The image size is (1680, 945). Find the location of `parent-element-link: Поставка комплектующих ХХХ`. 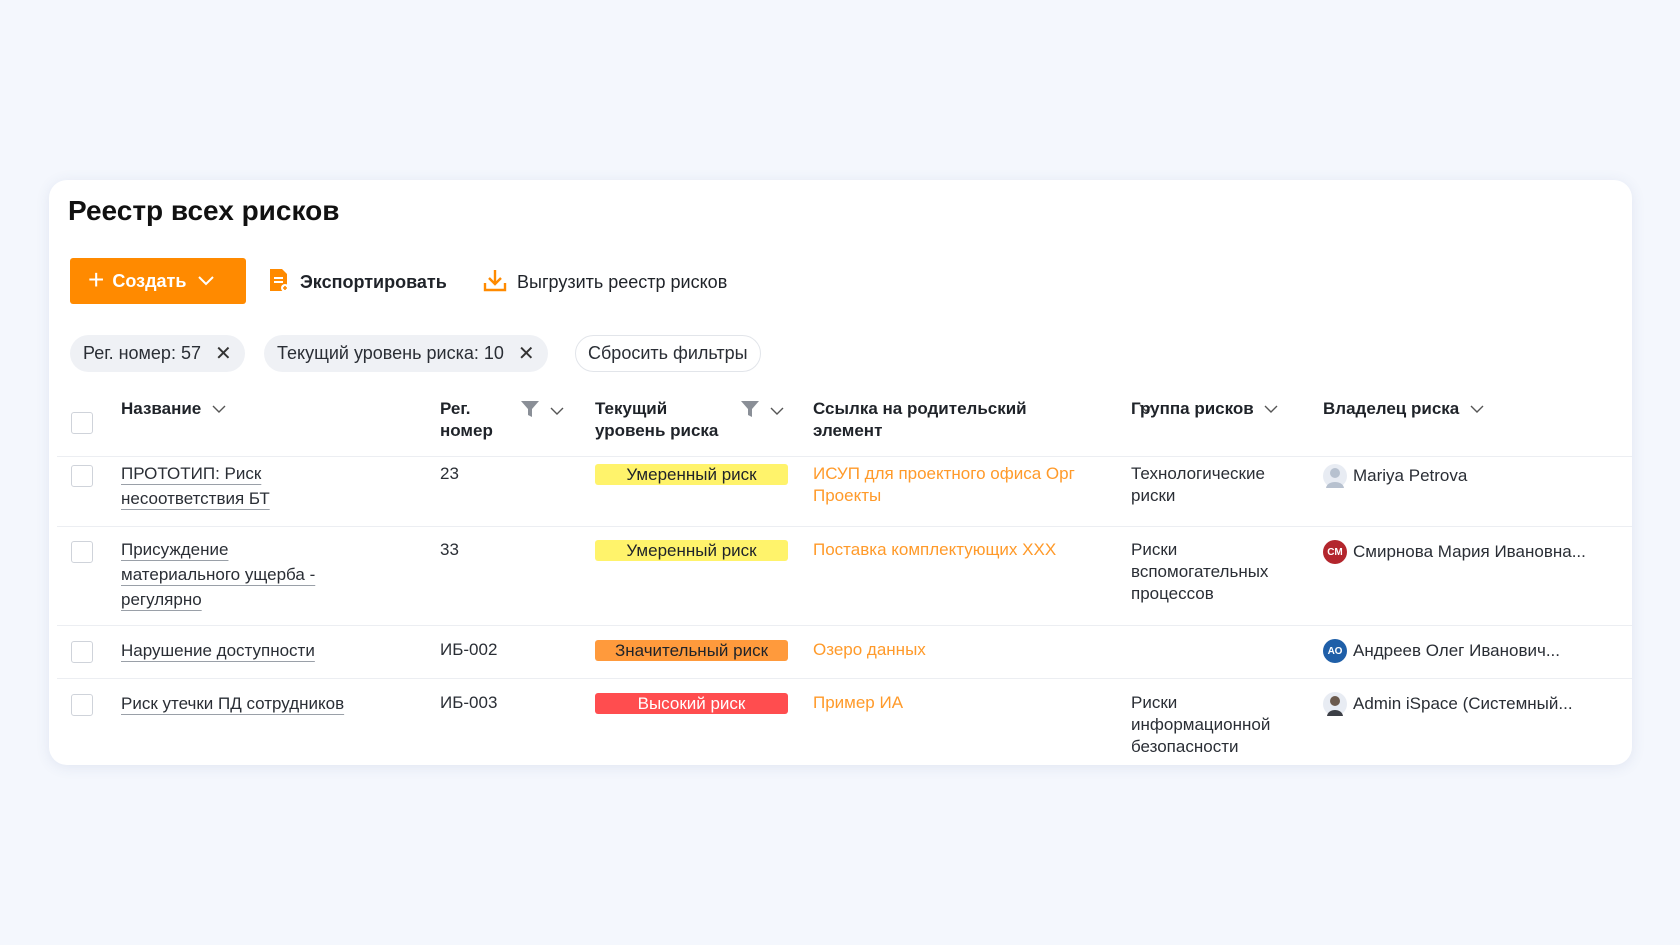

parent-element-link: Поставка комплектующих ХХХ is located at coordinates (934, 550).